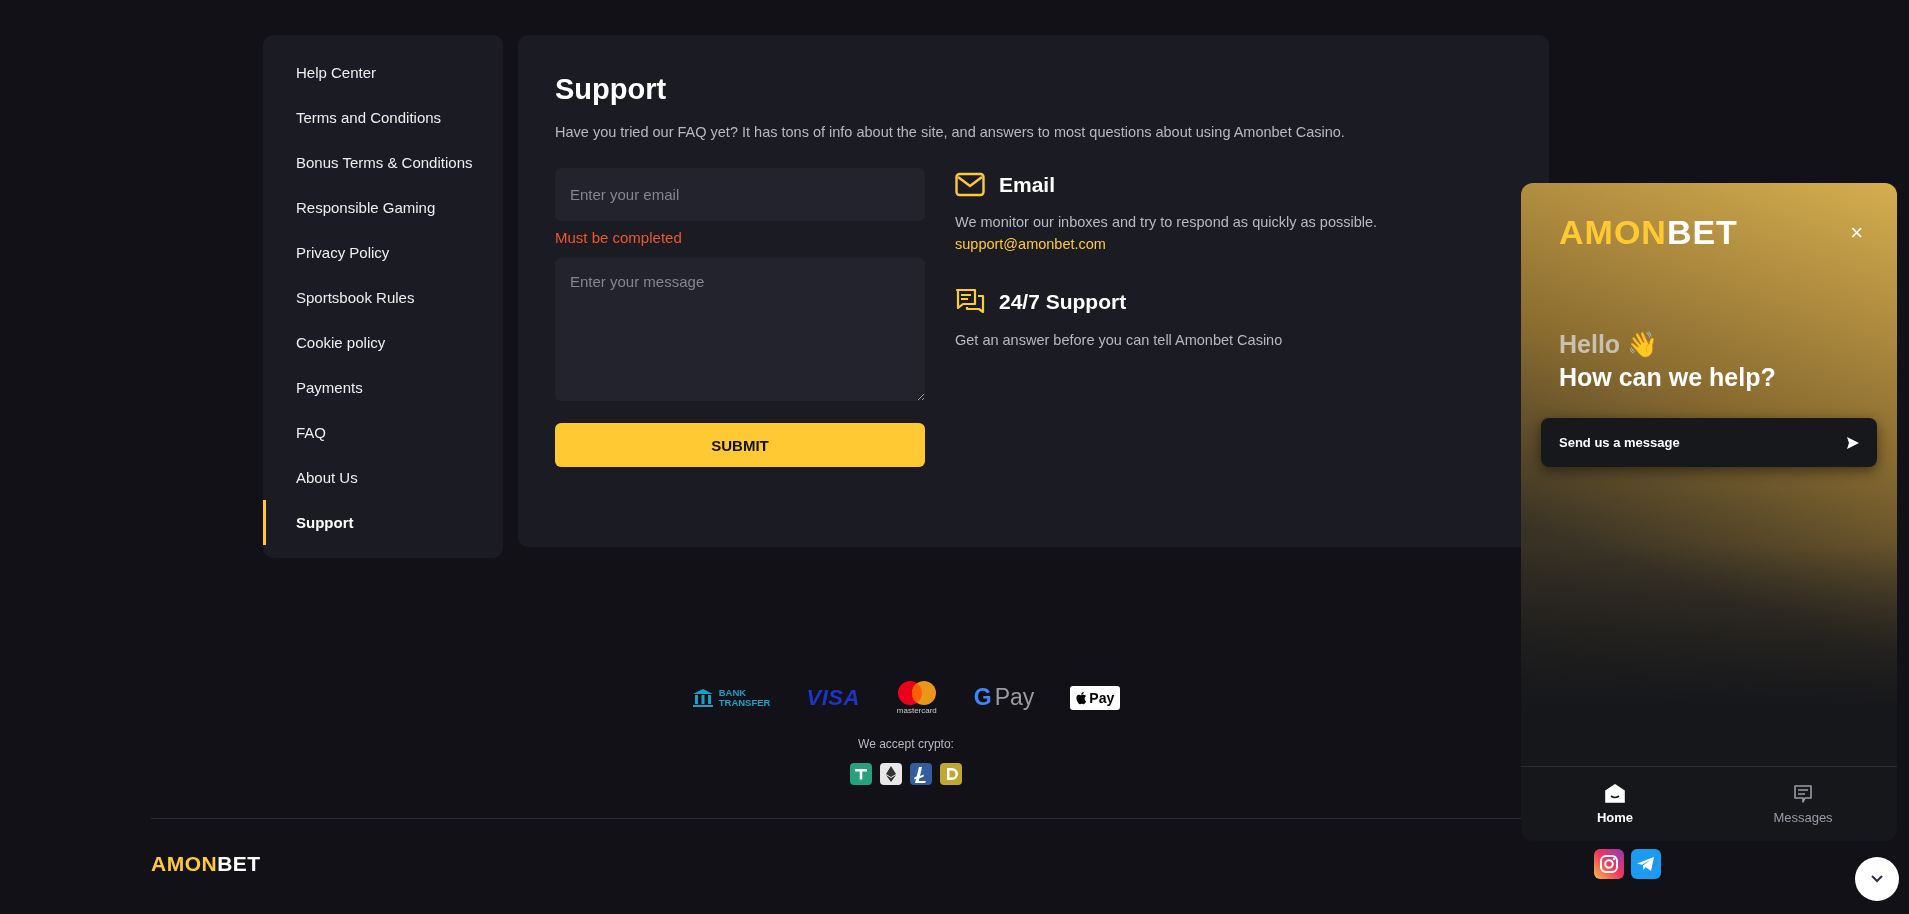 The image size is (1909, 914). What do you see at coordinates (916, 697) in the screenshot?
I see `mastercard-logo: mastercard` at bounding box center [916, 697].